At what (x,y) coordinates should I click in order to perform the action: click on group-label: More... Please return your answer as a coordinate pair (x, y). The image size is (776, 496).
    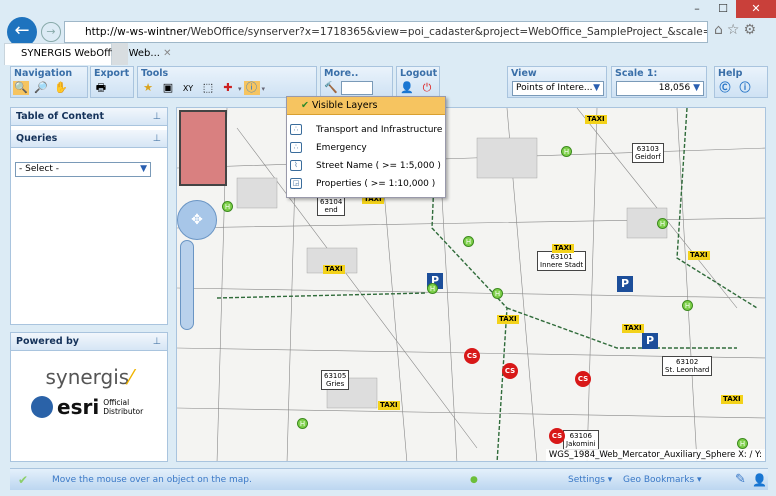
    Looking at the image, I should click on (341, 73).